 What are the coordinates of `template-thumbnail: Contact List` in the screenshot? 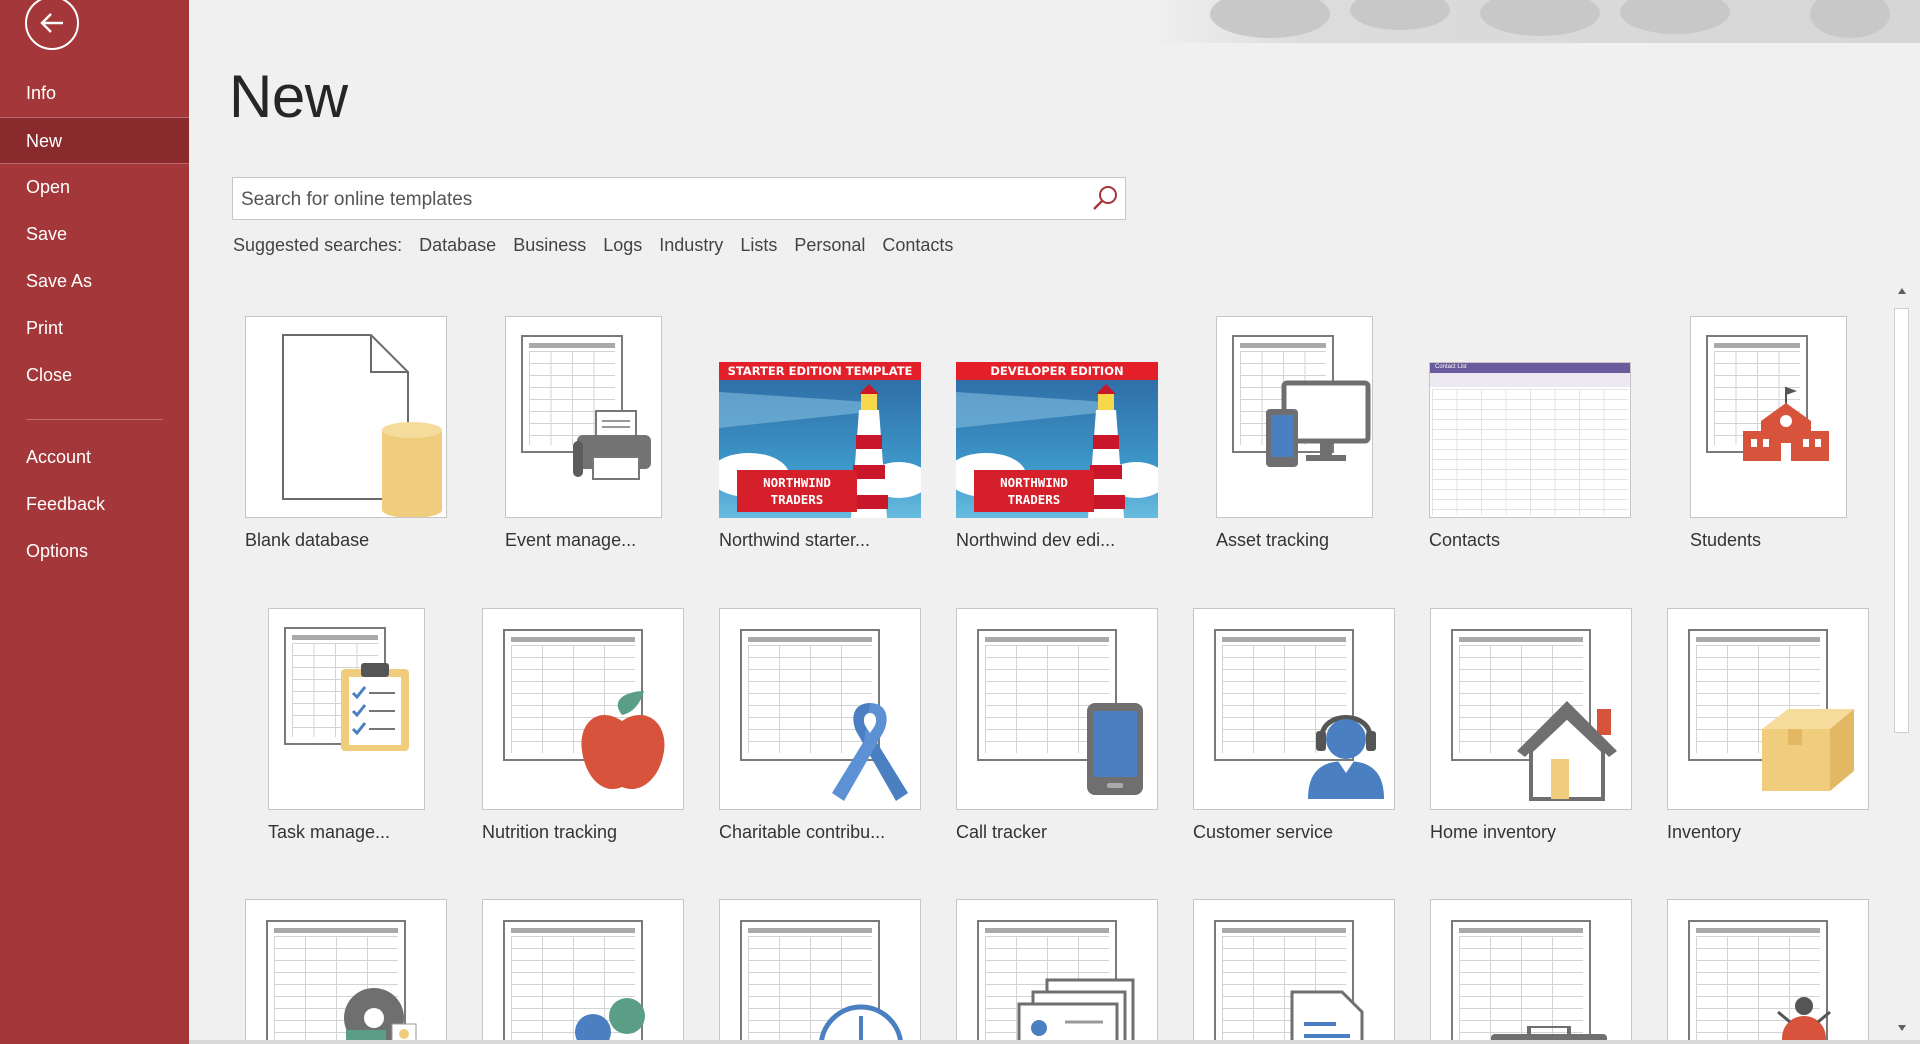 It's located at (1530, 440).